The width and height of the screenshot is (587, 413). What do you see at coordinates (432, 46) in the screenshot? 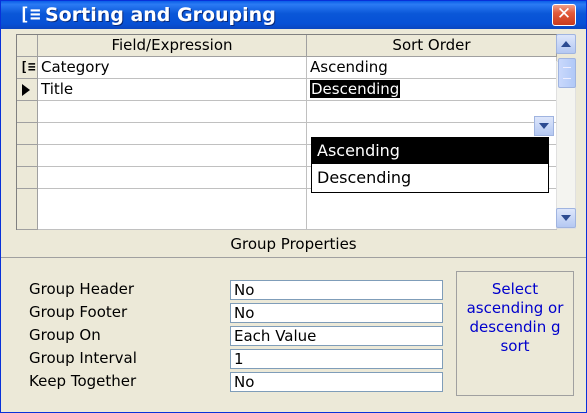
I see `column-header-sort-order: Sort Order` at bounding box center [432, 46].